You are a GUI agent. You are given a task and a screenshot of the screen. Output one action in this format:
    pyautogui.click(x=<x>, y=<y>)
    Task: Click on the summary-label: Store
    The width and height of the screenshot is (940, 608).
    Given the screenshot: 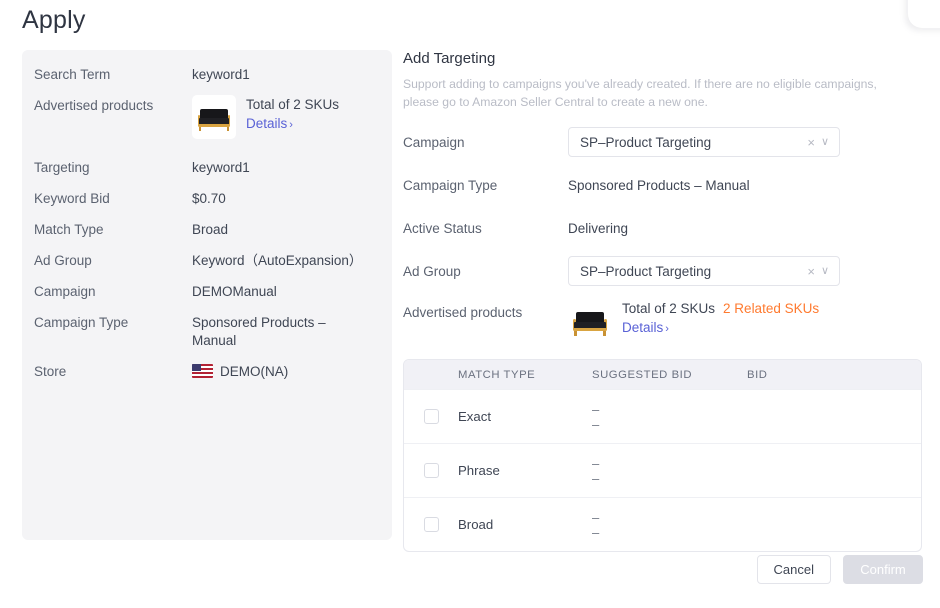 What is the action you would take?
    pyautogui.click(x=50, y=371)
    